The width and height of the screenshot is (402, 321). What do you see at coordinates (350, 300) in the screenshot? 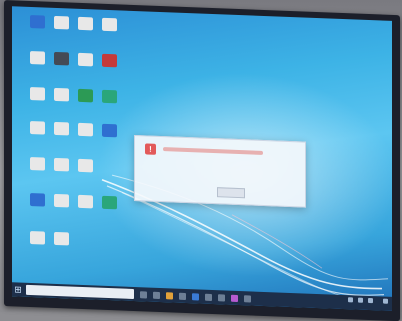
I see `tray-icon` at bounding box center [350, 300].